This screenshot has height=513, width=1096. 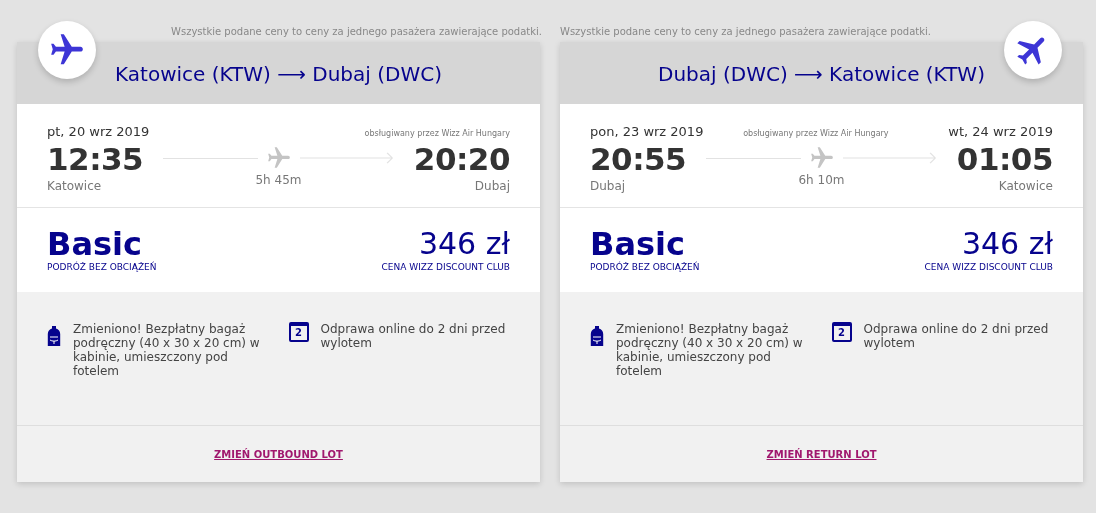 I want to click on departure-date: pon, 23 wrz 2019, so click(x=647, y=131).